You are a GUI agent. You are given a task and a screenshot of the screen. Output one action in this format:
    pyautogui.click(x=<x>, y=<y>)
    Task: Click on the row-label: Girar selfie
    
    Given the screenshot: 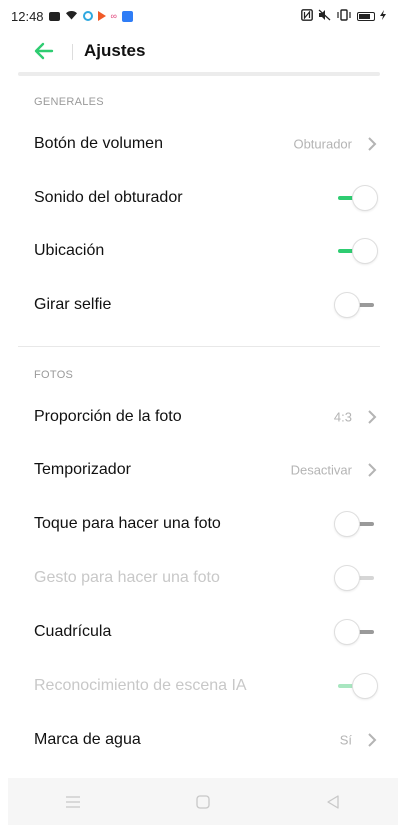 What is the action you would take?
    pyautogui.click(x=73, y=304)
    